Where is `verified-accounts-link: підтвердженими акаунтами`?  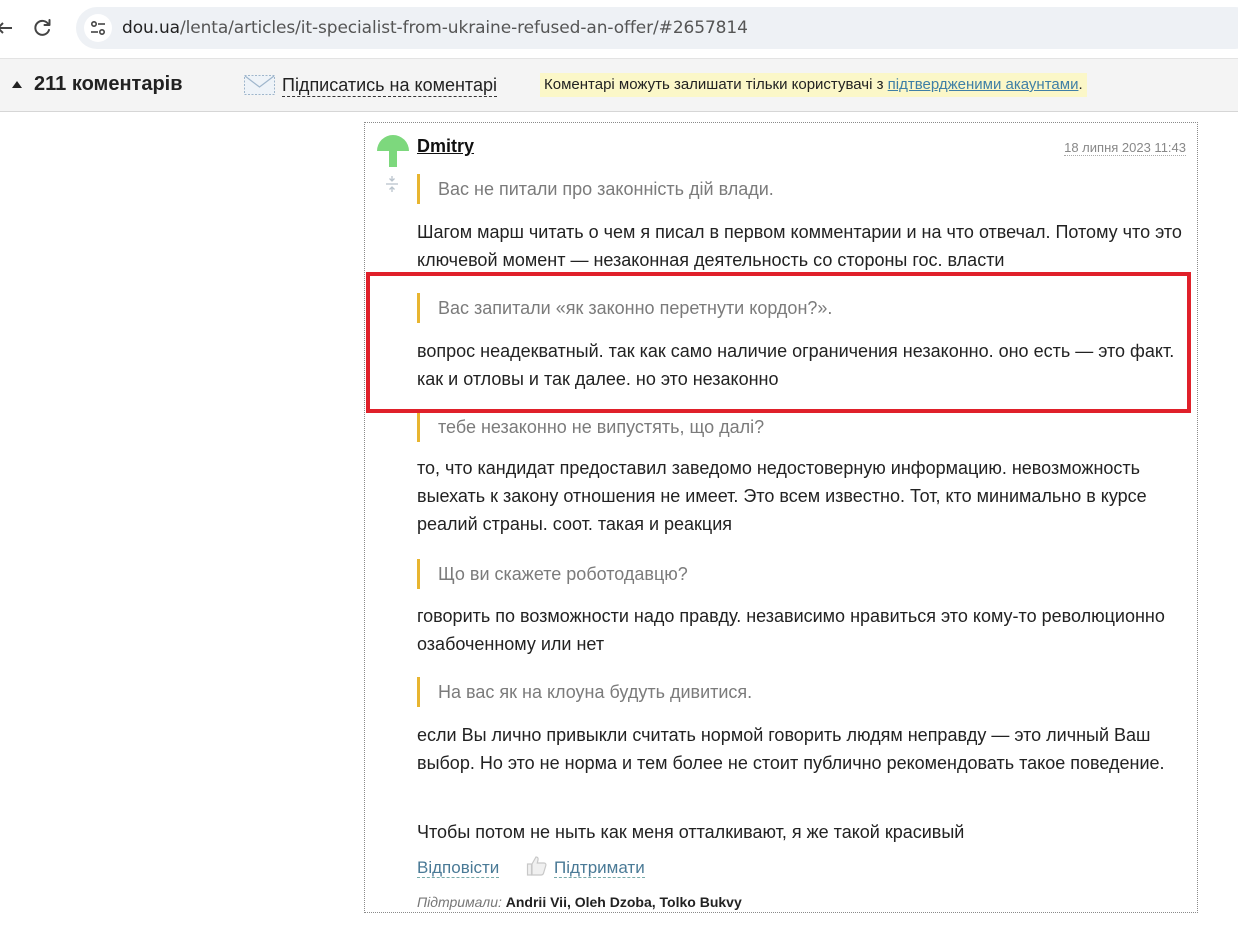
verified-accounts-link: підтвердженими акаунтами is located at coordinates (983, 84).